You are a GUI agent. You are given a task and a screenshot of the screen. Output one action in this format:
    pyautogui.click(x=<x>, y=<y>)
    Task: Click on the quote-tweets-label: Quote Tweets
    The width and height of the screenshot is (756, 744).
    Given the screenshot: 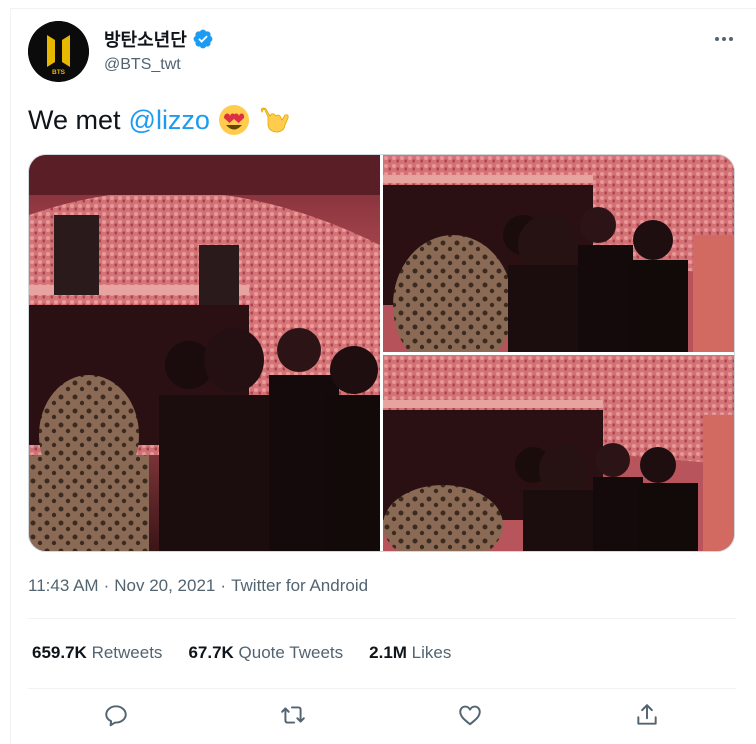 What is the action you would take?
    pyautogui.click(x=291, y=652)
    